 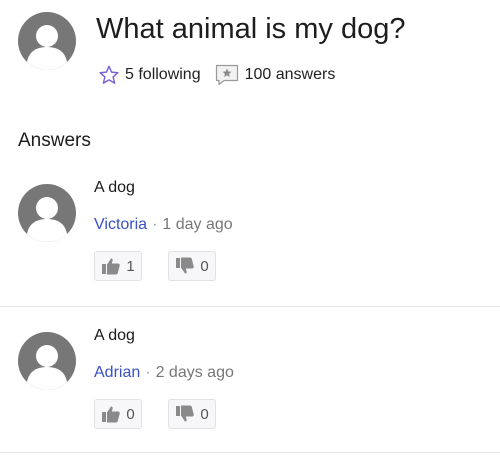 What do you see at coordinates (197, 224) in the screenshot?
I see `answer-time: 1 day ago` at bounding box center [197, 224].